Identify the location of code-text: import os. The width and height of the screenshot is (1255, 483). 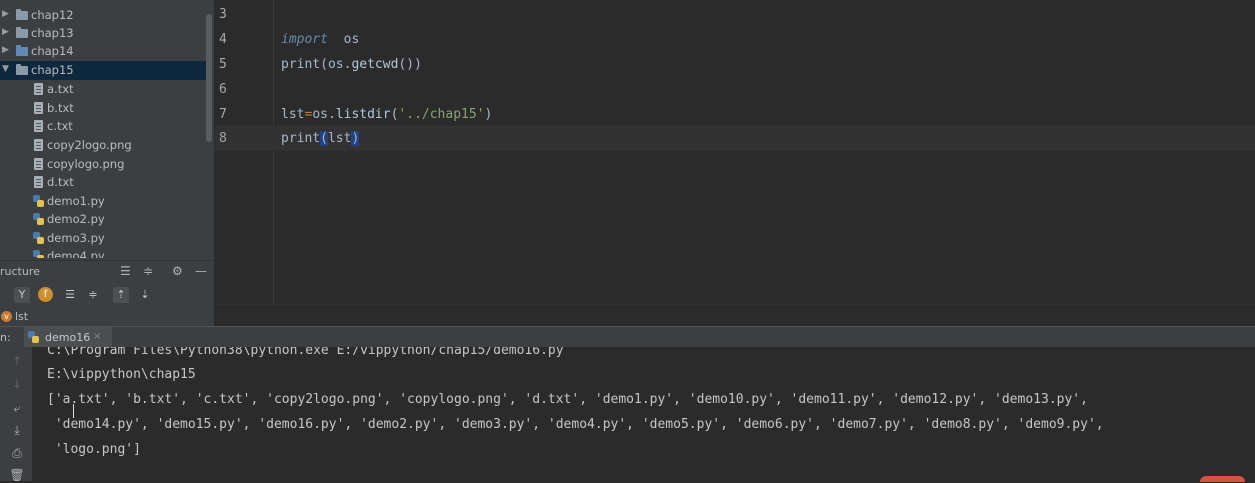
(320, 39).